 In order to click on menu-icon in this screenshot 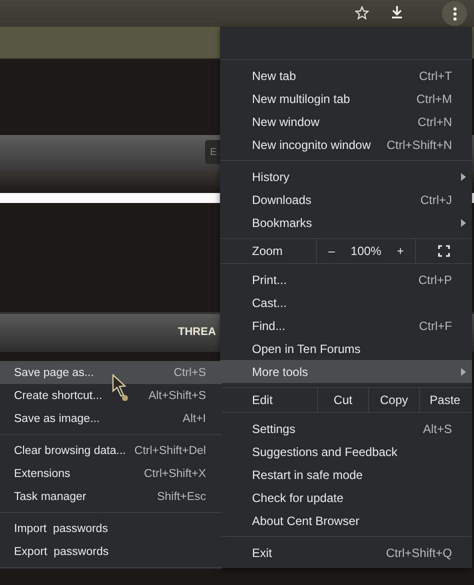, I will do `click(454, 13)`.